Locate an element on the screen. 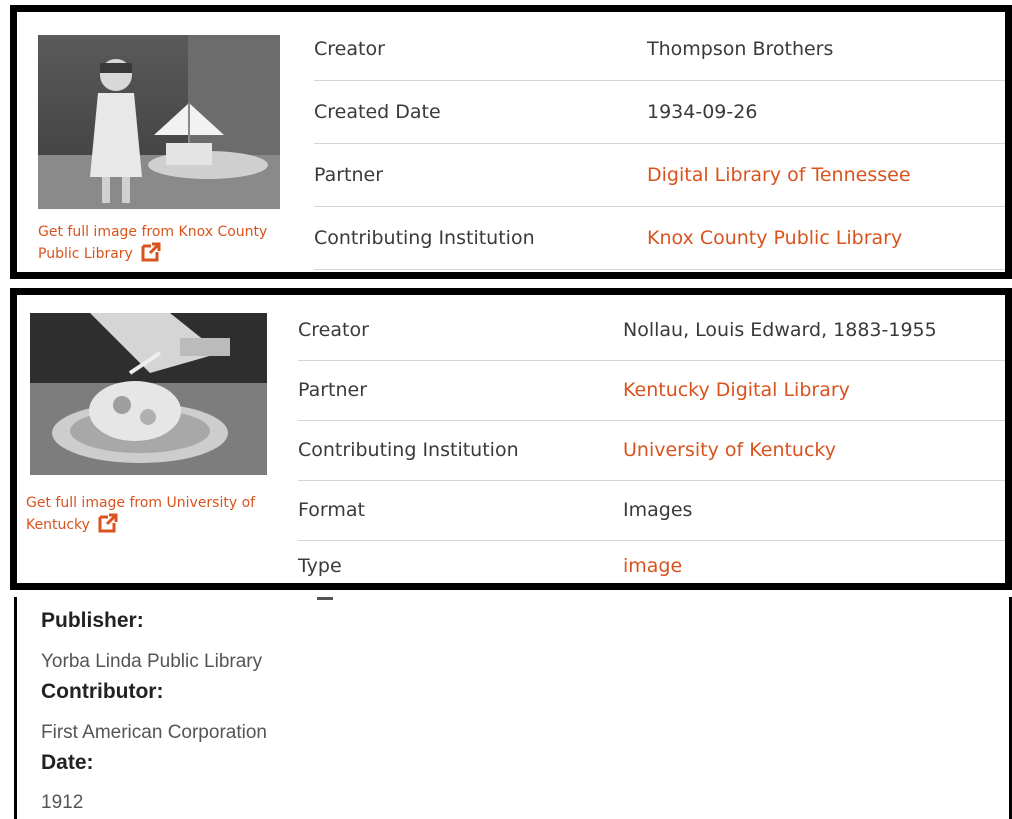  meta-row: Created Date 1934-09-26 is located at coordinates (659, 112).